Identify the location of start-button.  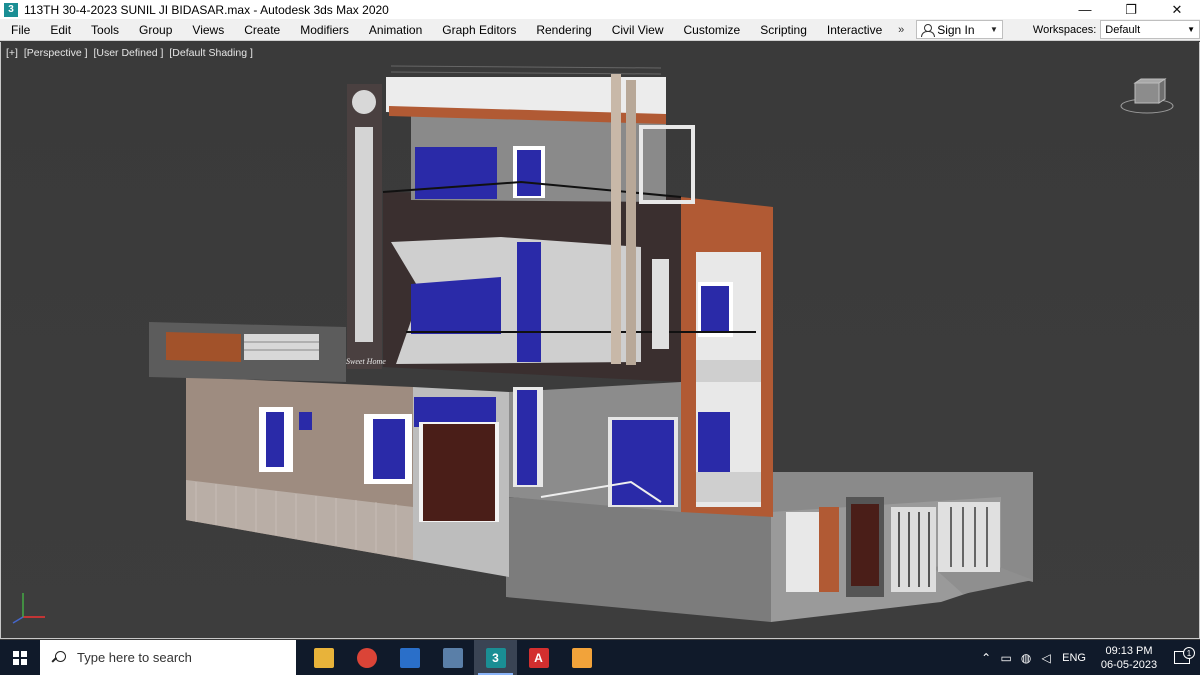
(20, 657).